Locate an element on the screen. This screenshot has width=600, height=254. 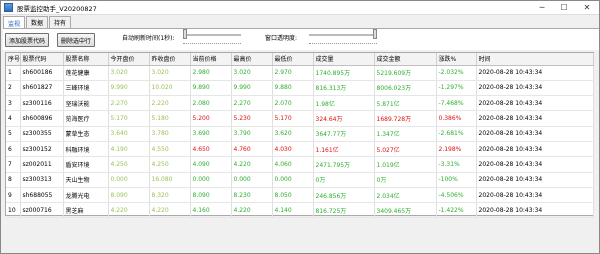
title-bar: 股票监控助手_V20200827 ─ ☐ ✕ is located at coordinates (300, 8).